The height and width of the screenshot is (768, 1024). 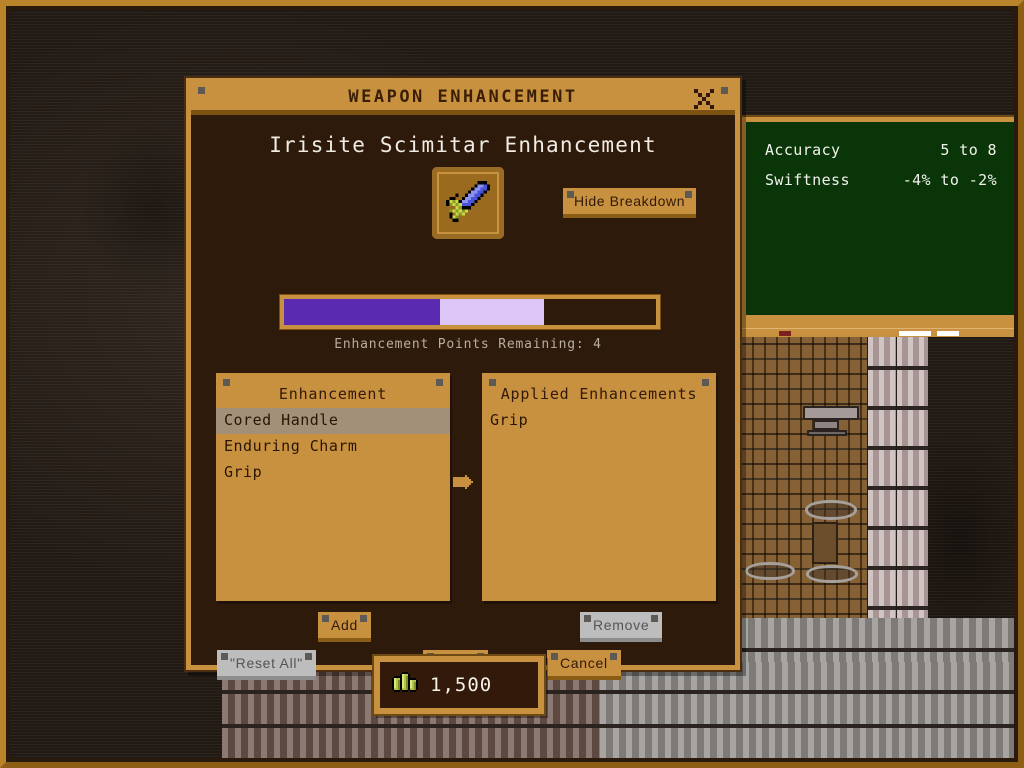 What do you see at coordinates (461, 685) in the screenshot?
I see `gold-amount: 1,500` at bounding box center [461, 685].